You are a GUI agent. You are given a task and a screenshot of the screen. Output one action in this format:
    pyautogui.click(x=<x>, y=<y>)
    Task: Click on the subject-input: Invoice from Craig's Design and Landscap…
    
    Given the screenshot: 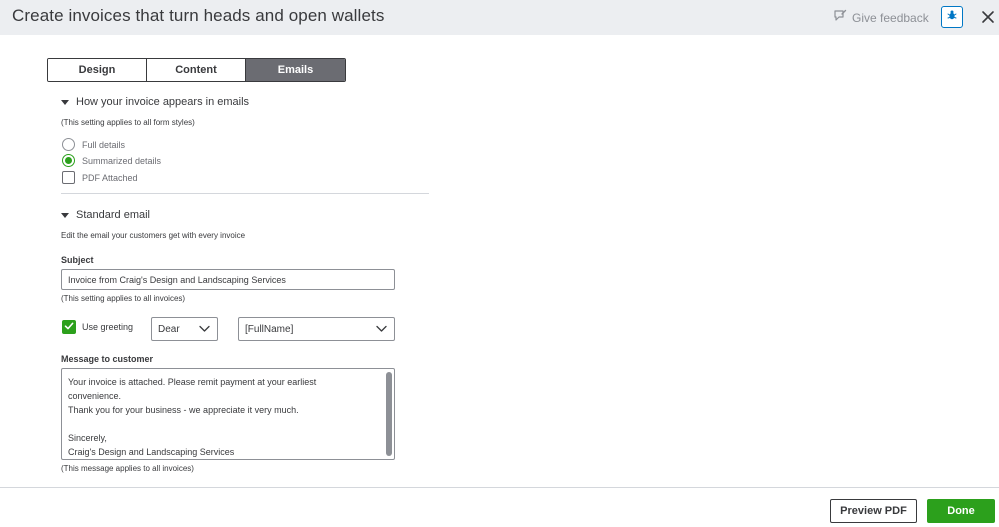 What is the action you would take?
    pyautogui.click(x=228, y=279)
    